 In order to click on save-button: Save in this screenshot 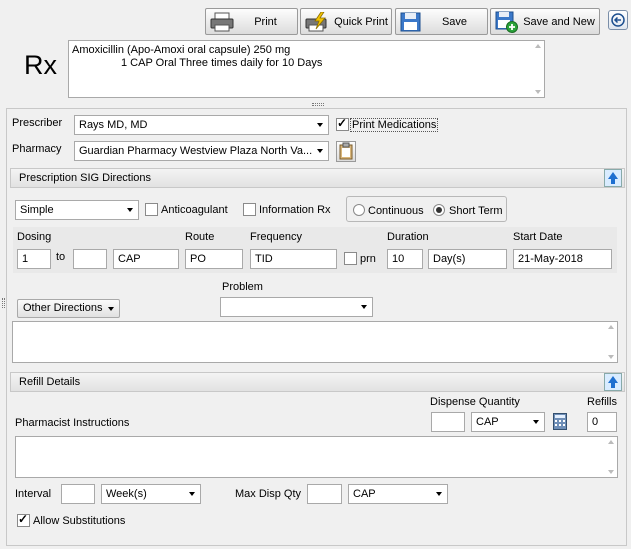, I will do `click(441, 21)`.